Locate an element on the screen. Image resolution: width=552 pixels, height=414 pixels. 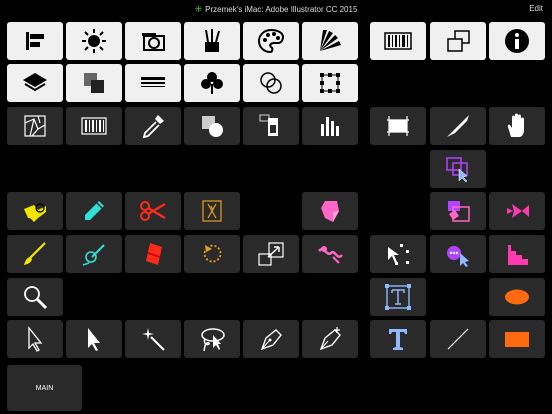
direct-select-button is located at coordinates (94, 339).